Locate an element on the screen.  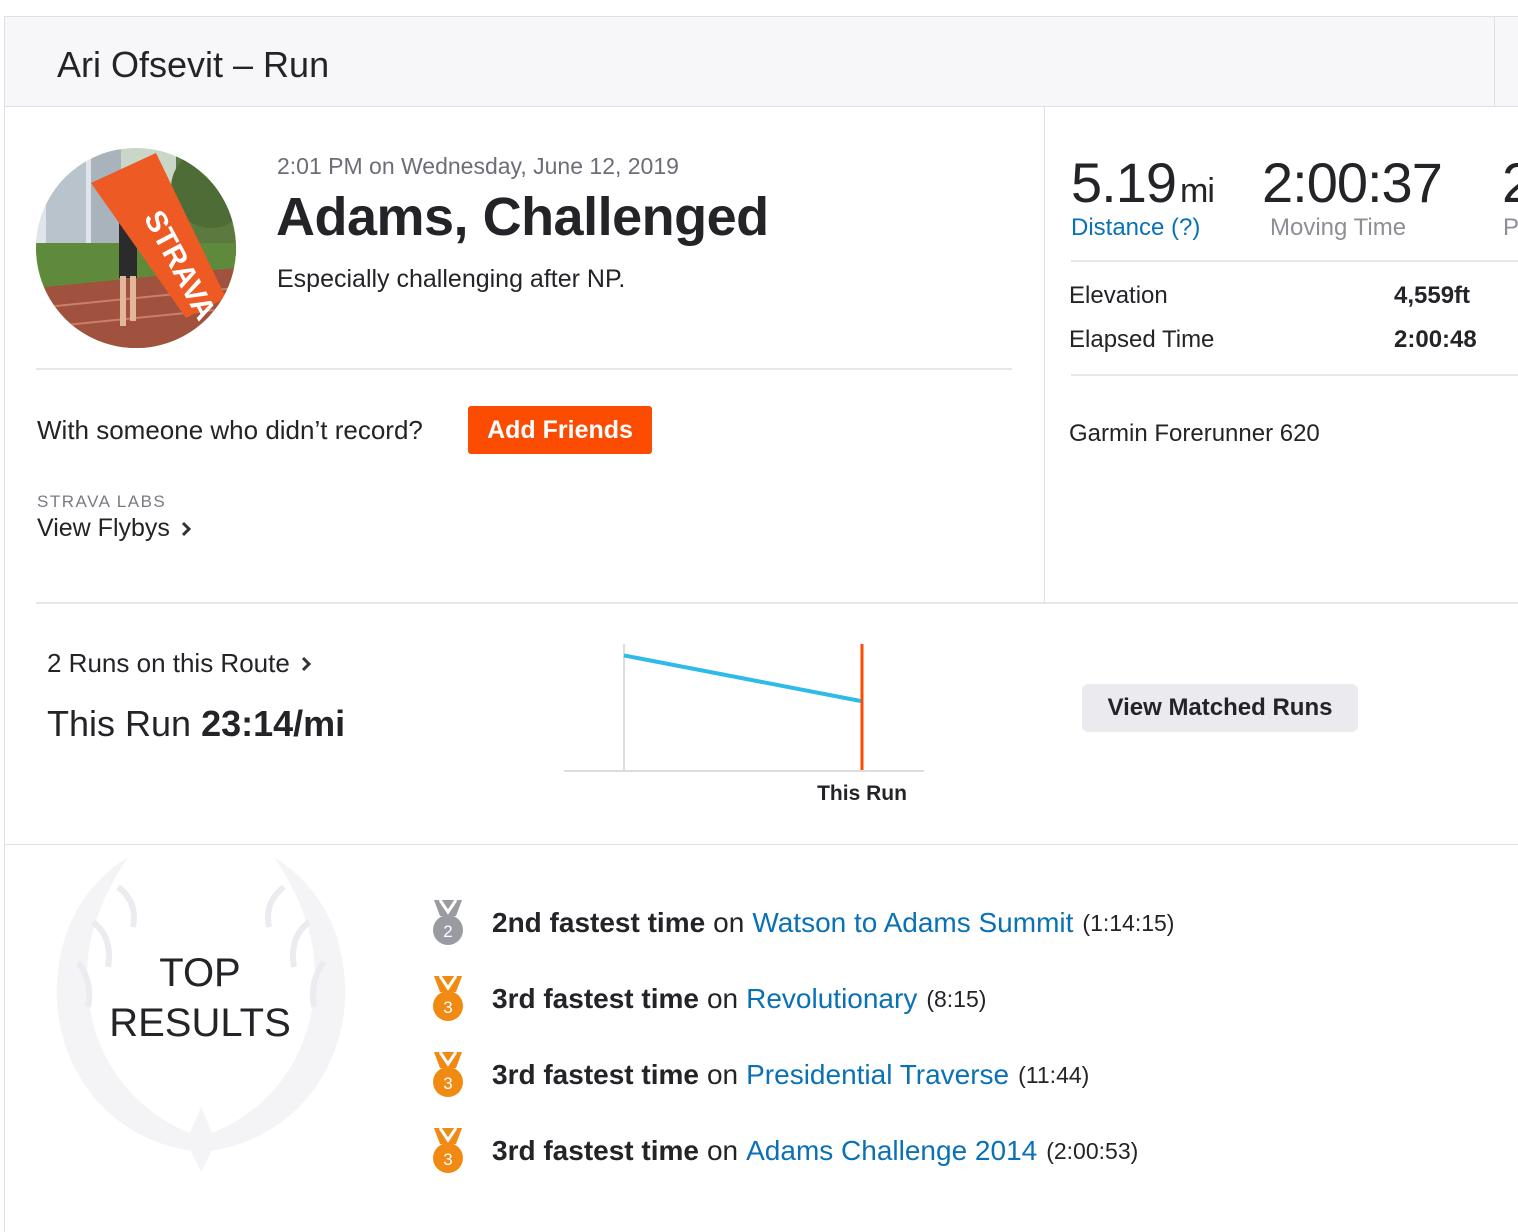
view-matched-runs-button: View Matched Runs is located at coordinates (1220, 708).